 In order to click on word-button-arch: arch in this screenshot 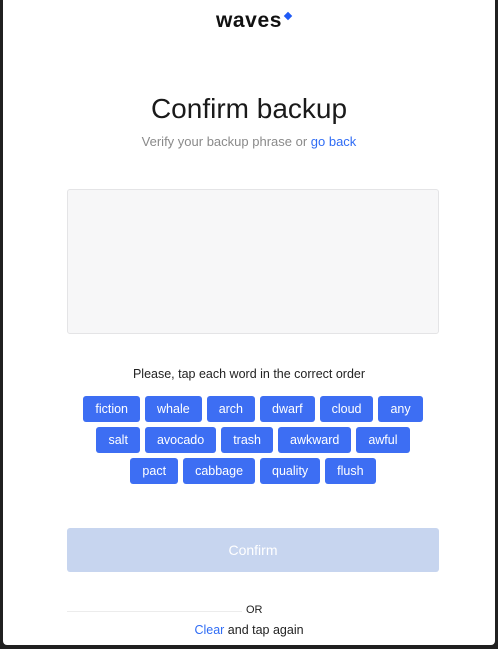, I will do `click(231, 409)`.